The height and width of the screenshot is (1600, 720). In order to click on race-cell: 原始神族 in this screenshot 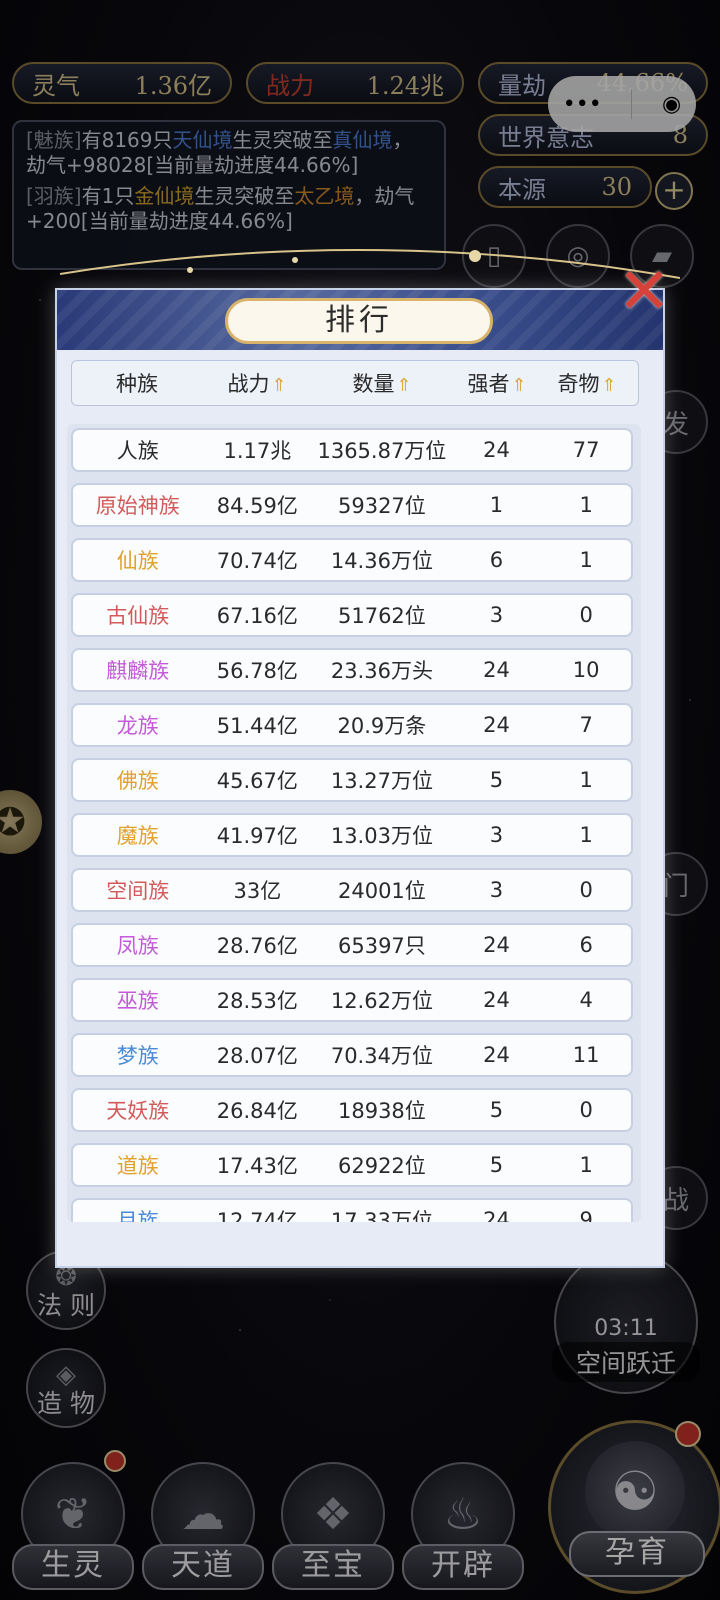, I will do `click(137, 506)`.